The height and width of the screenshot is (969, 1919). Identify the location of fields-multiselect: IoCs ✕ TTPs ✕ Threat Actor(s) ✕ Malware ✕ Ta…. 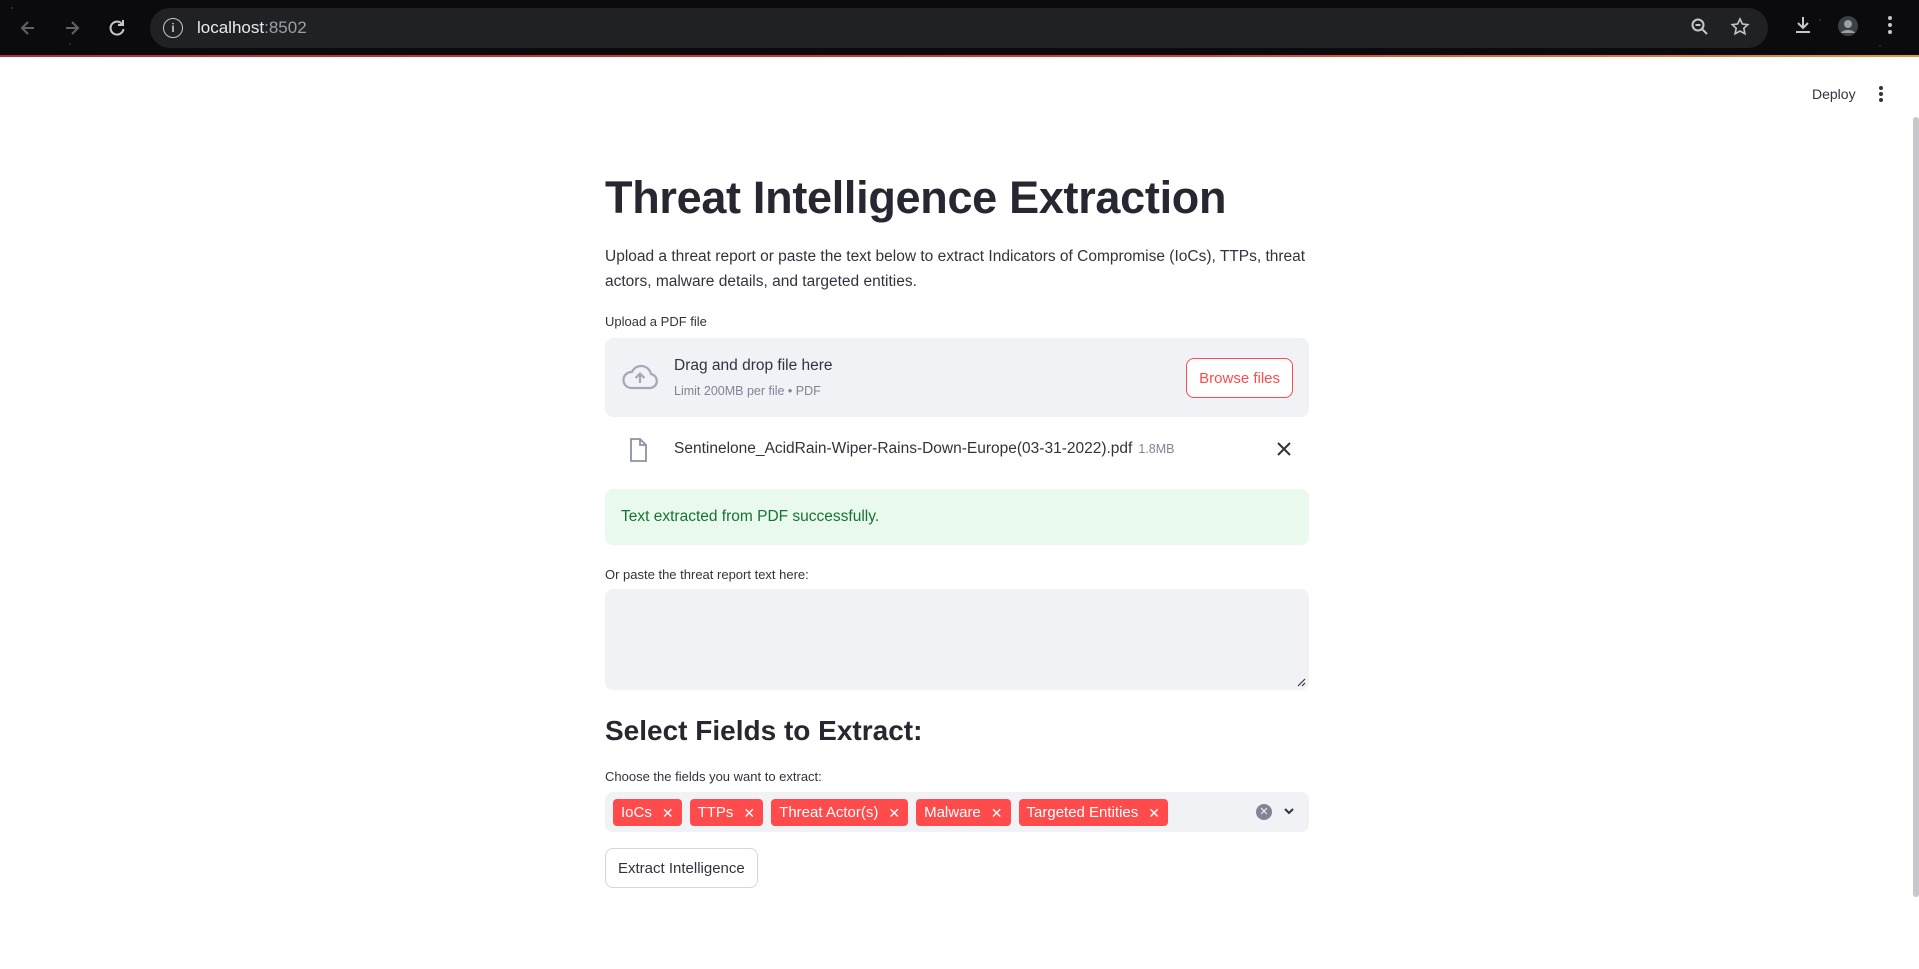
(957, 812).